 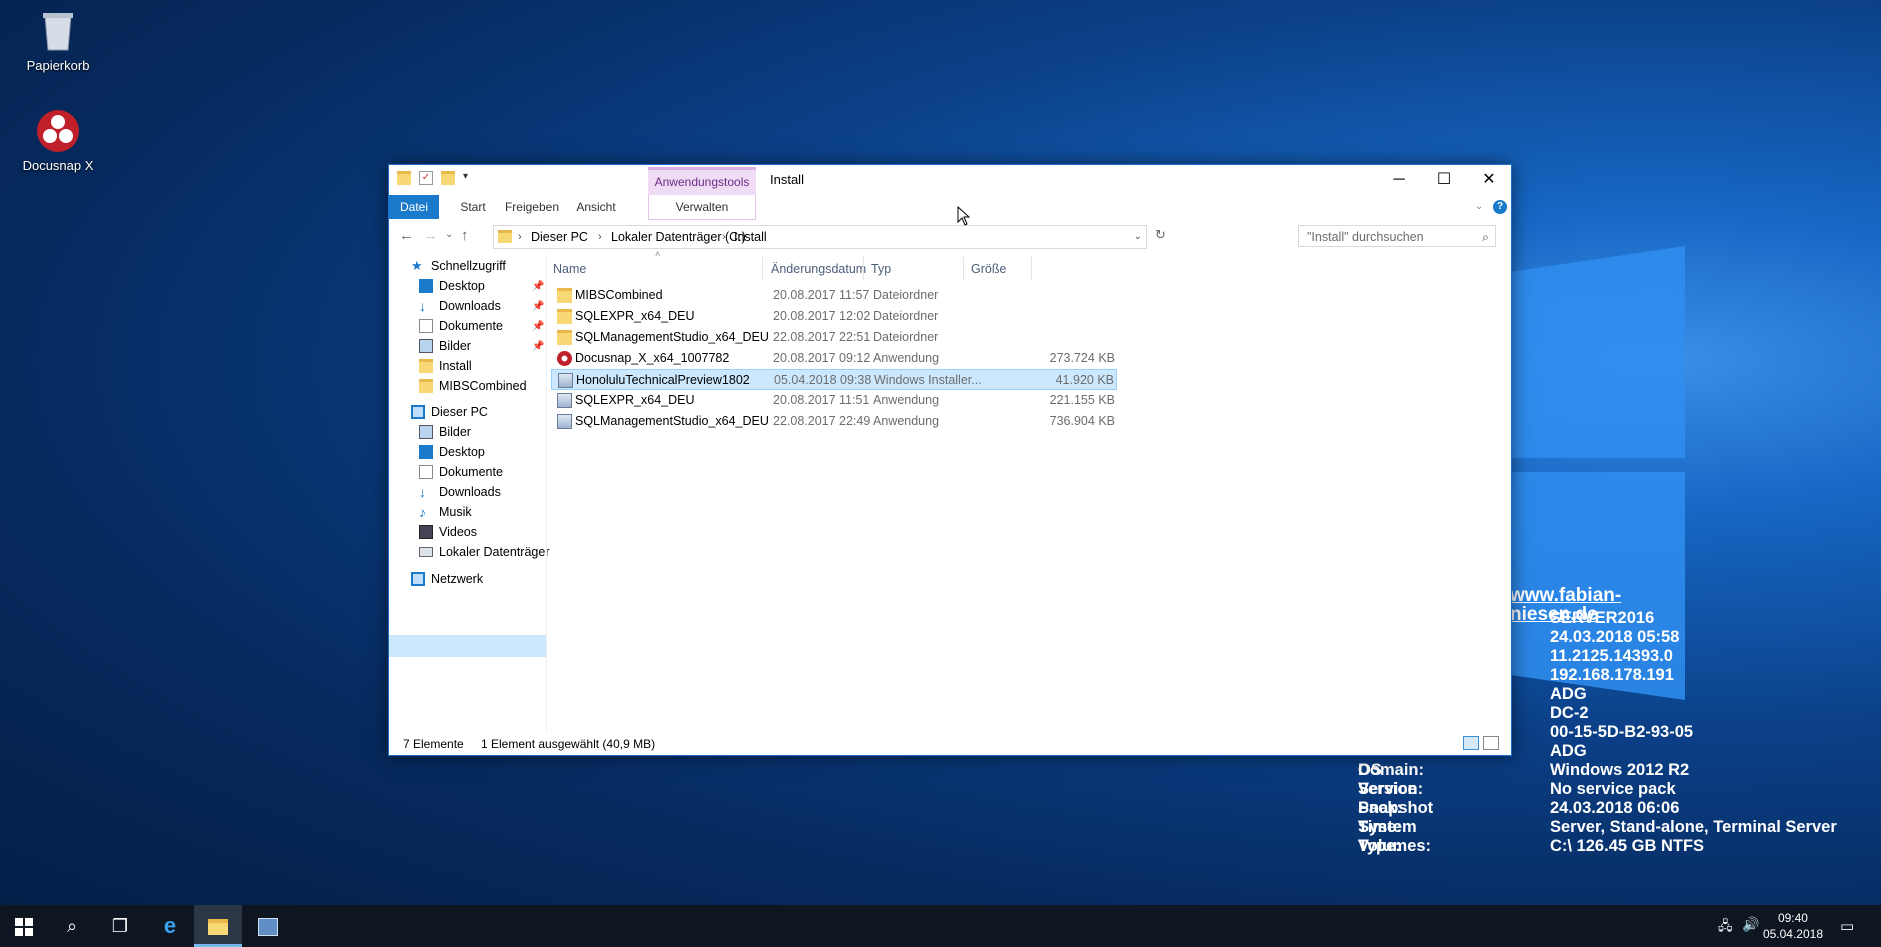 I want to click on computer-icon, so click(x=418, y=412).